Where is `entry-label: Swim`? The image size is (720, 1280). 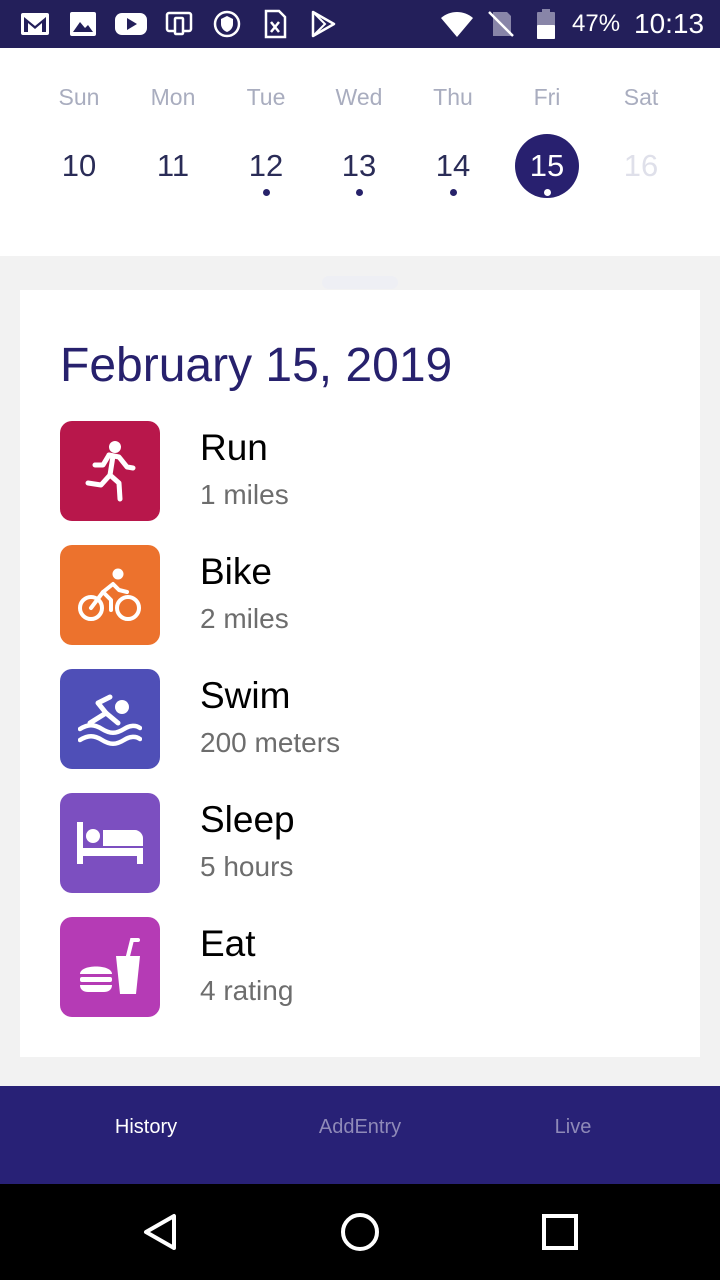
entry-label: Swim is located at coordinates (245, 695).